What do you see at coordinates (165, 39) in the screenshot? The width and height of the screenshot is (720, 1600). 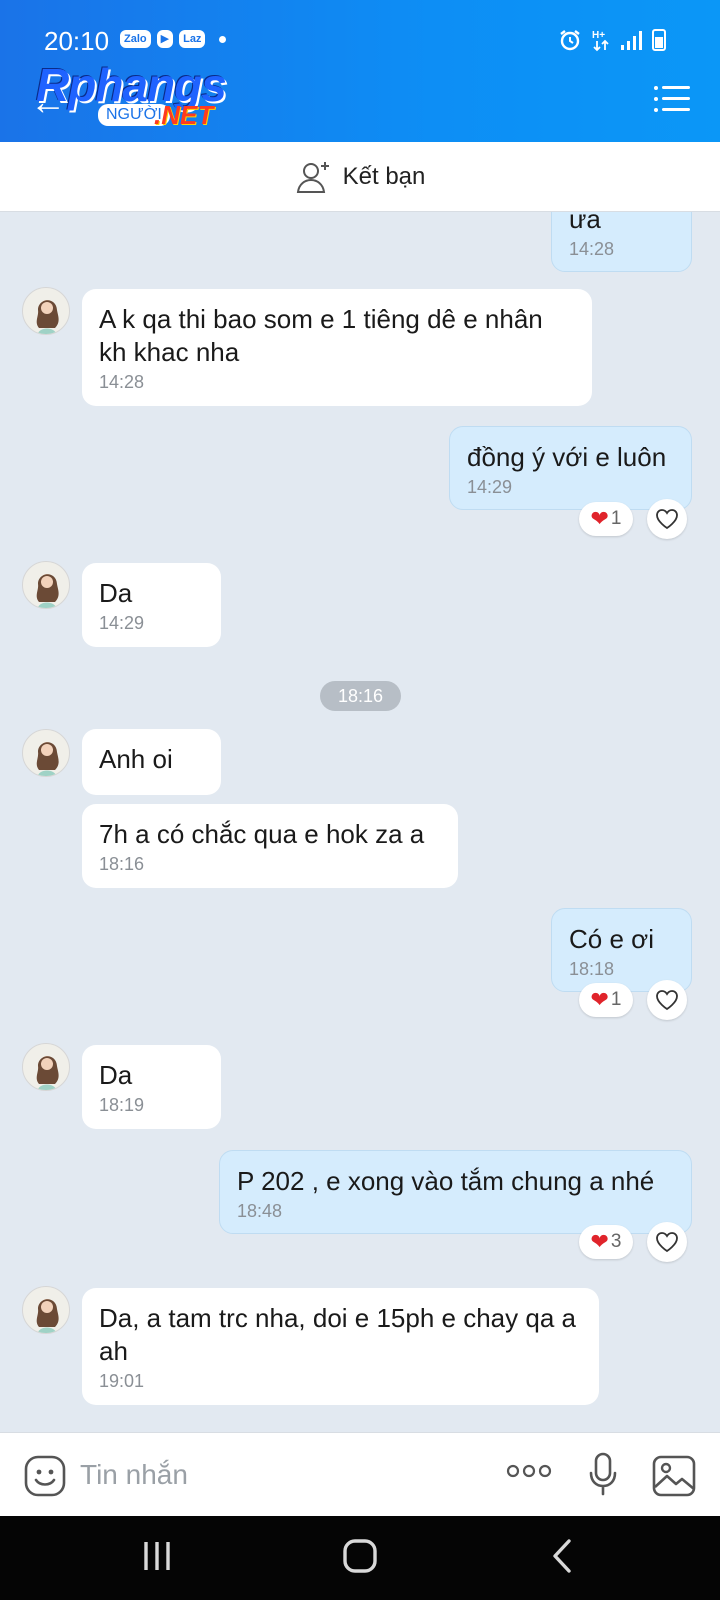 I see `youtube-notification-icon: ▶` at bounding box center [165, 39].